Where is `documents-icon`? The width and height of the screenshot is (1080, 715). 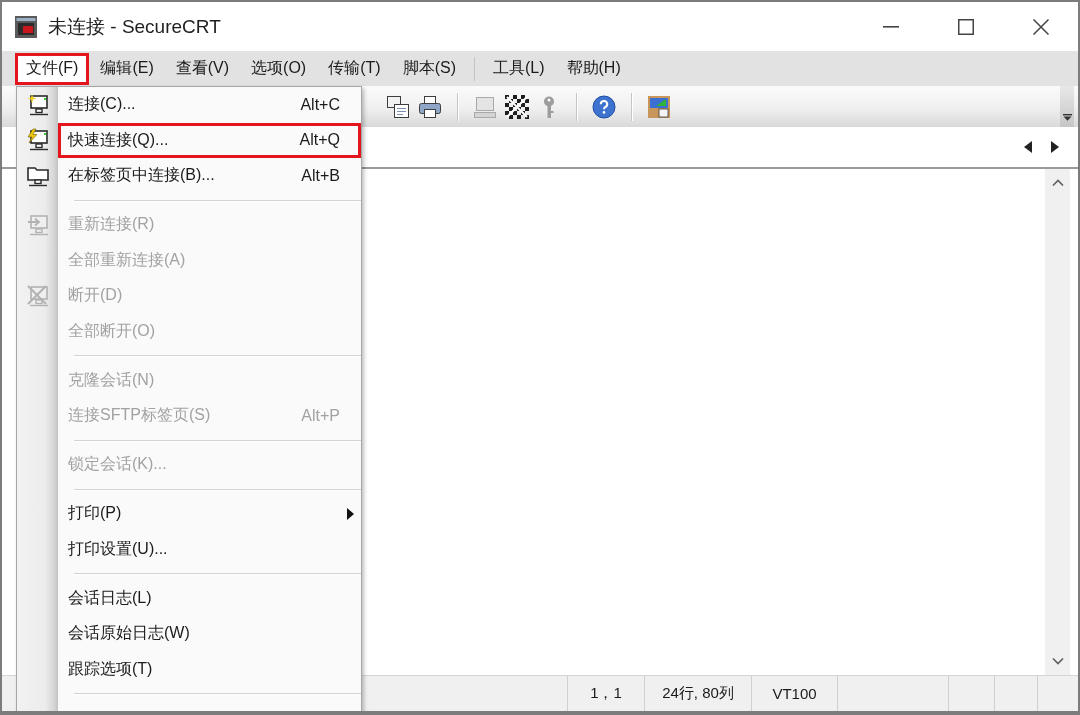 documents-icon is located at coordinates (398, 106).